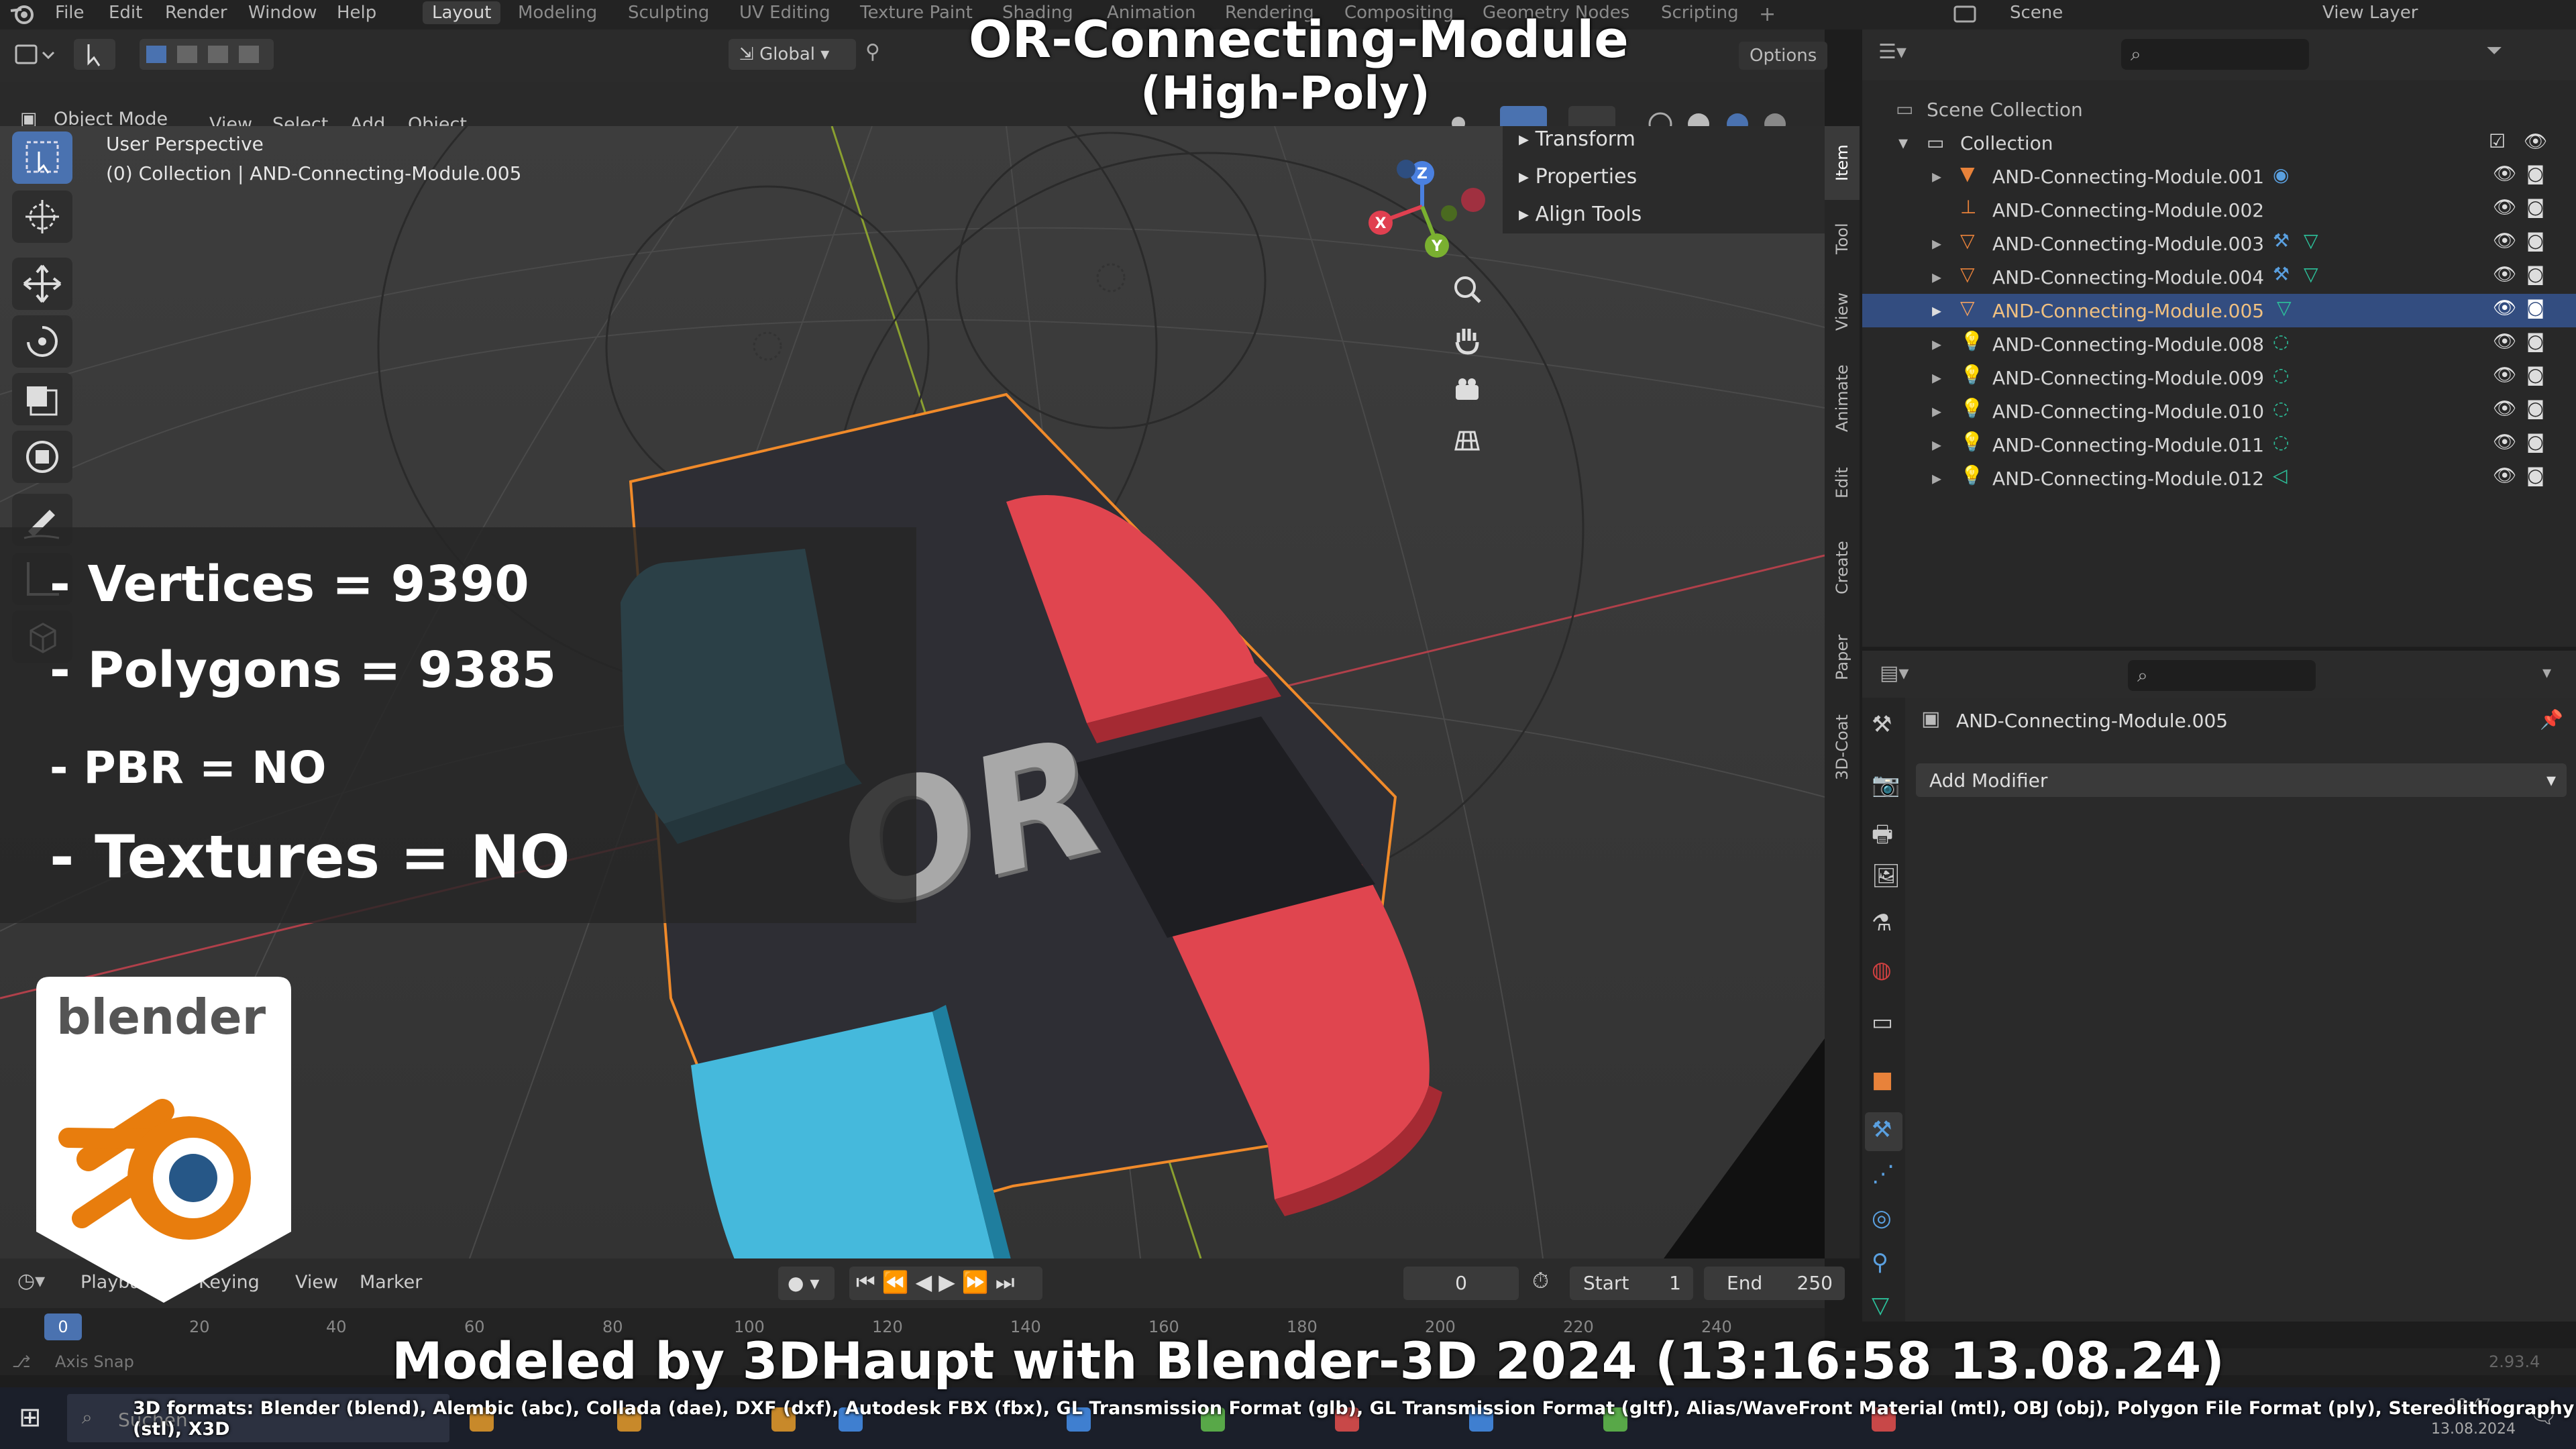  Describe the element at coordinates (356, 13) in the screenshot. I see `menu-help: Help` at that location.